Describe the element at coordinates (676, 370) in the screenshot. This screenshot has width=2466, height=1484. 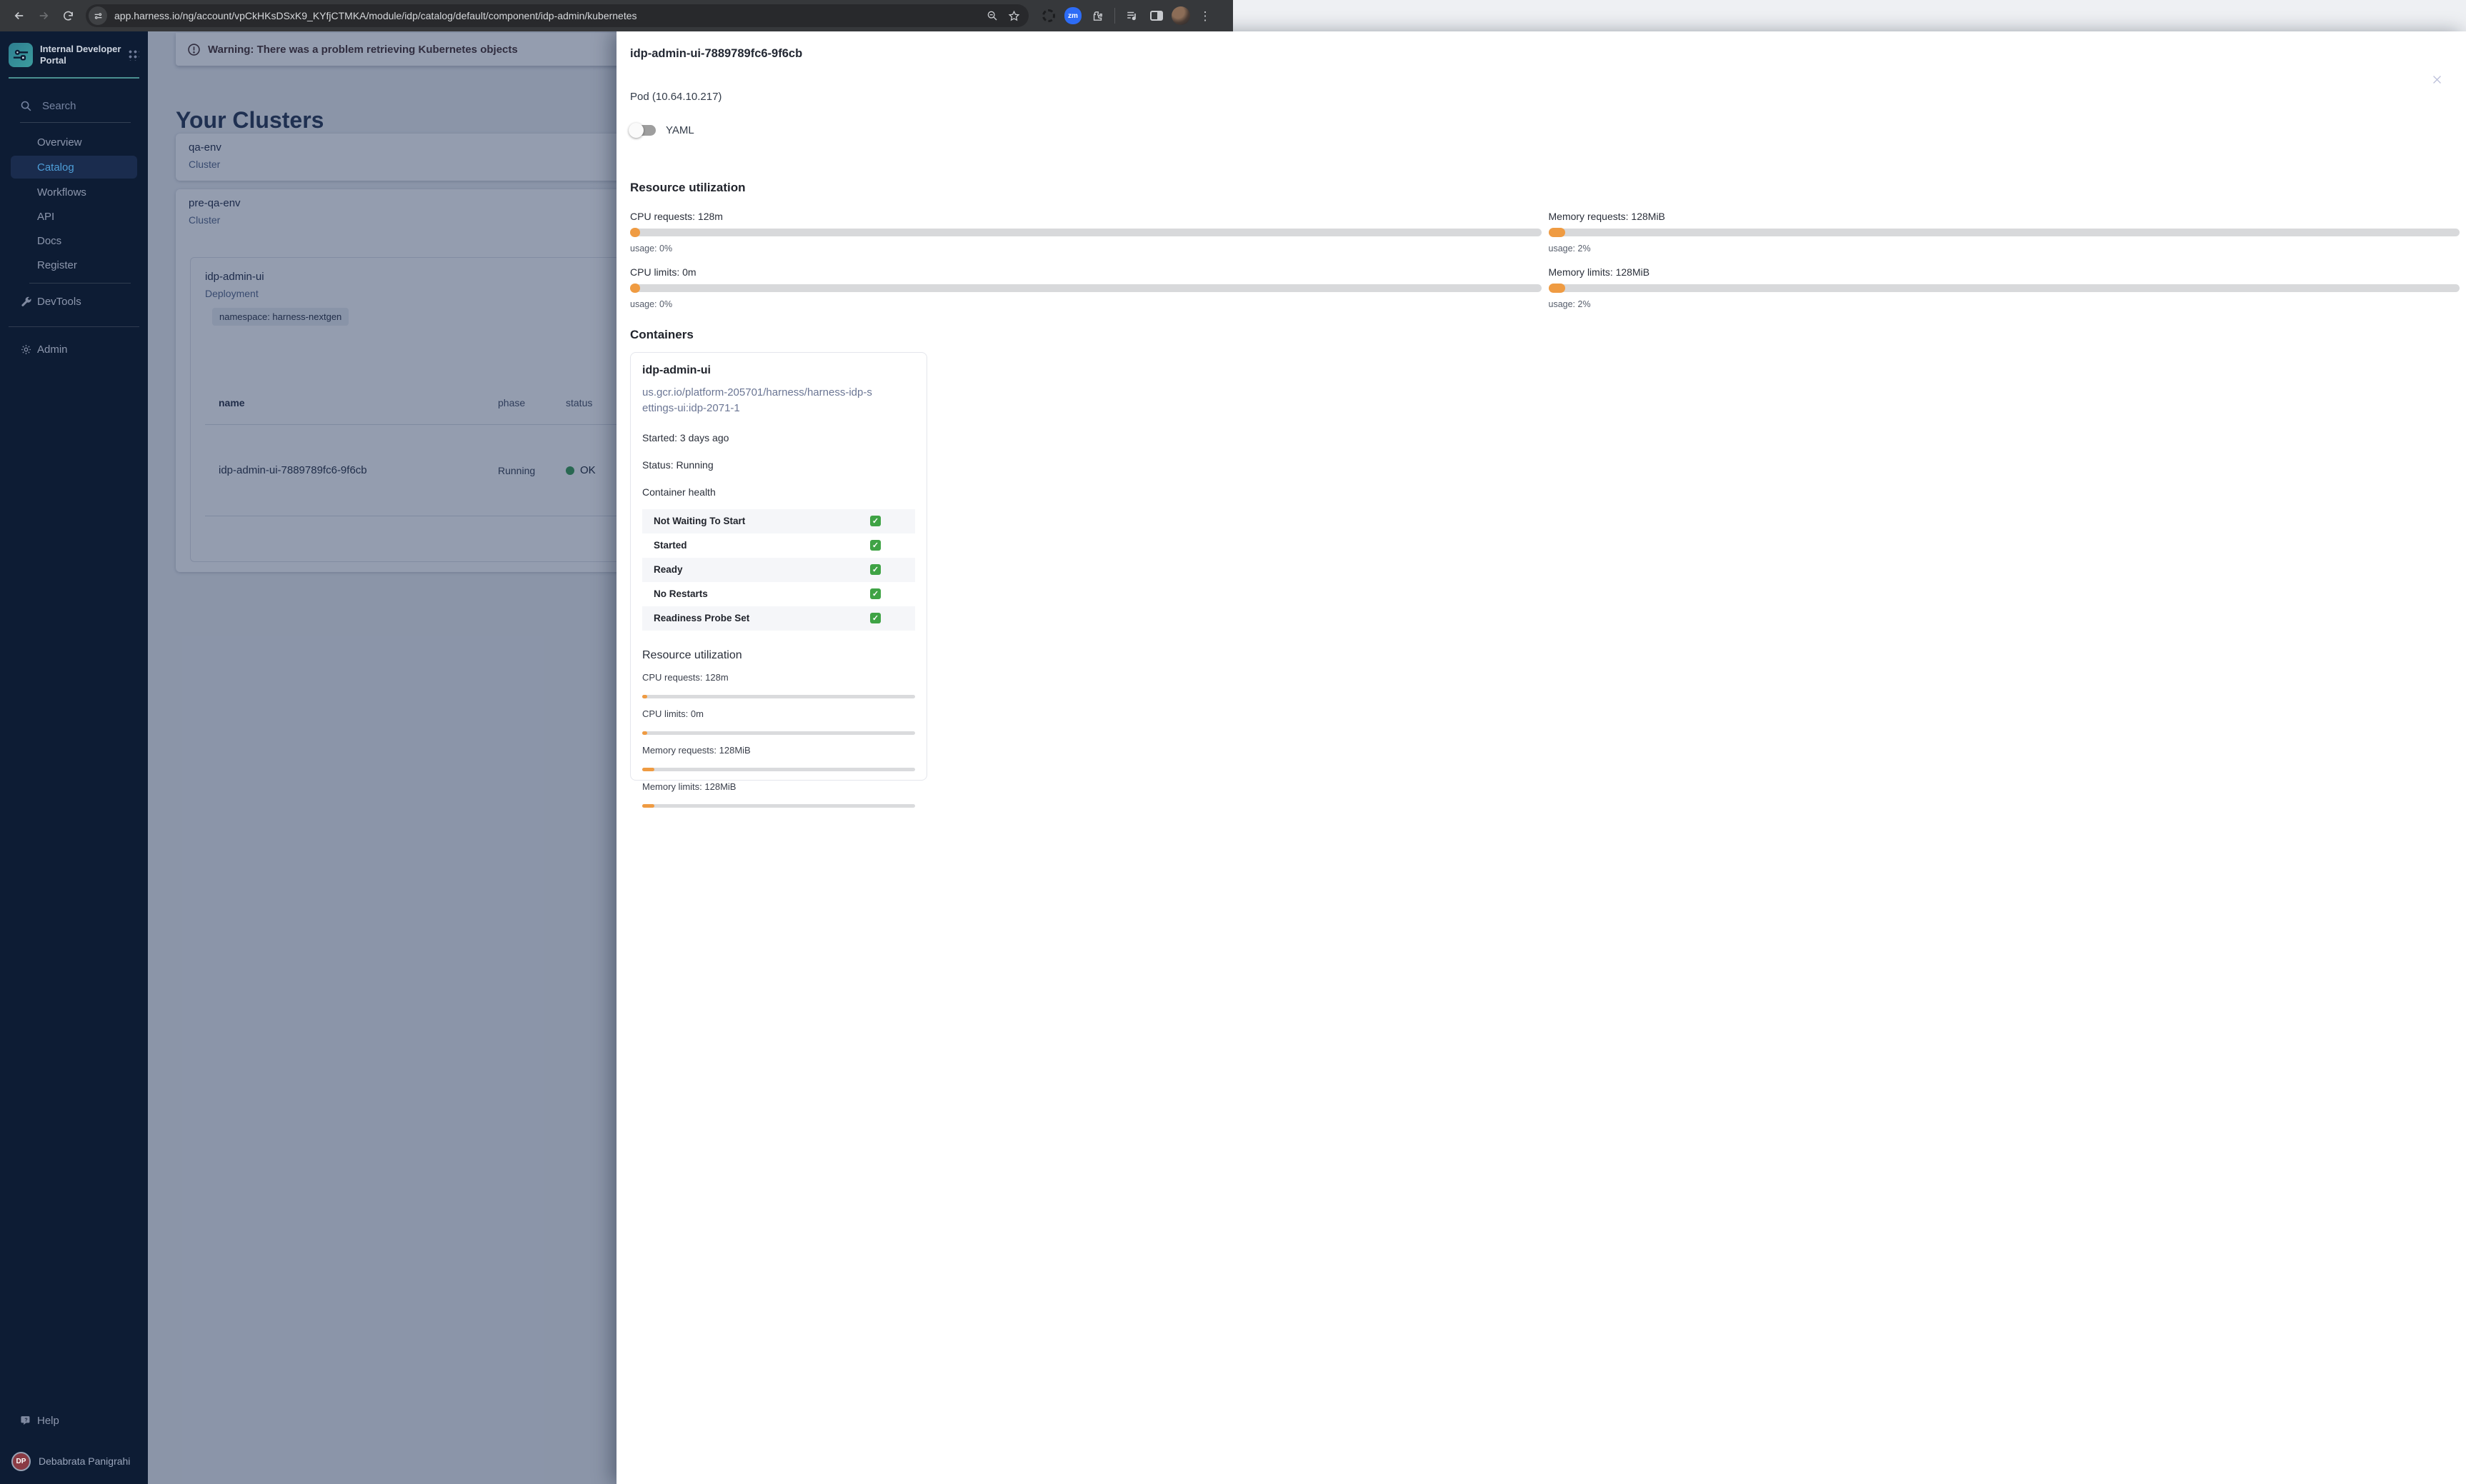
I see `container-name: idp-admin-ui` at that location.